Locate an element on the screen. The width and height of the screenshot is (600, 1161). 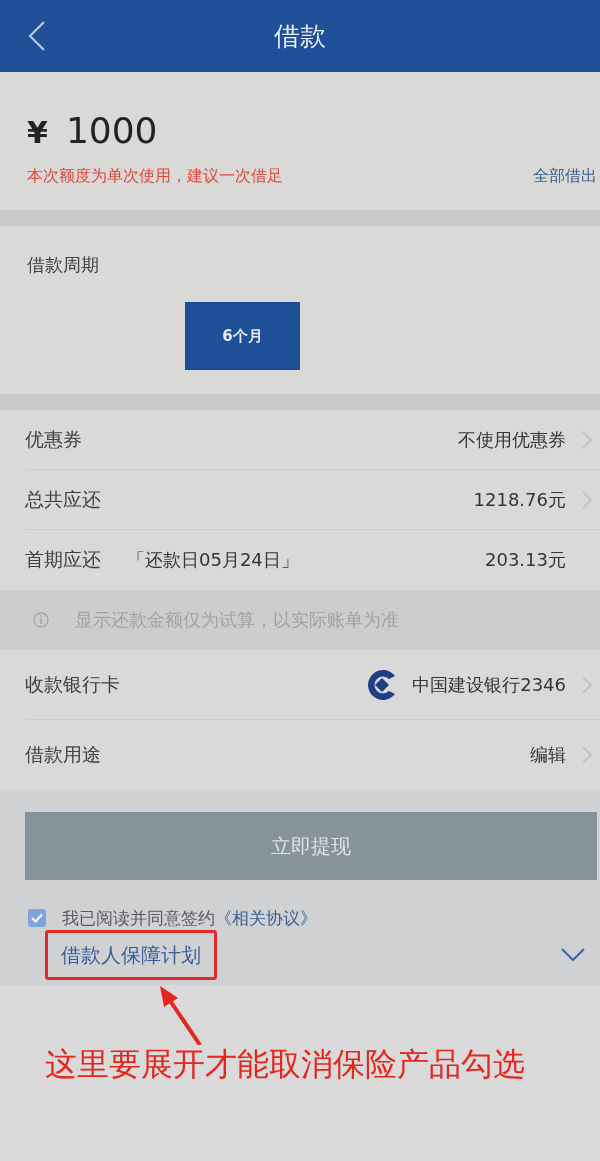
agreement-checkbox is located at coordinates (37, 918).